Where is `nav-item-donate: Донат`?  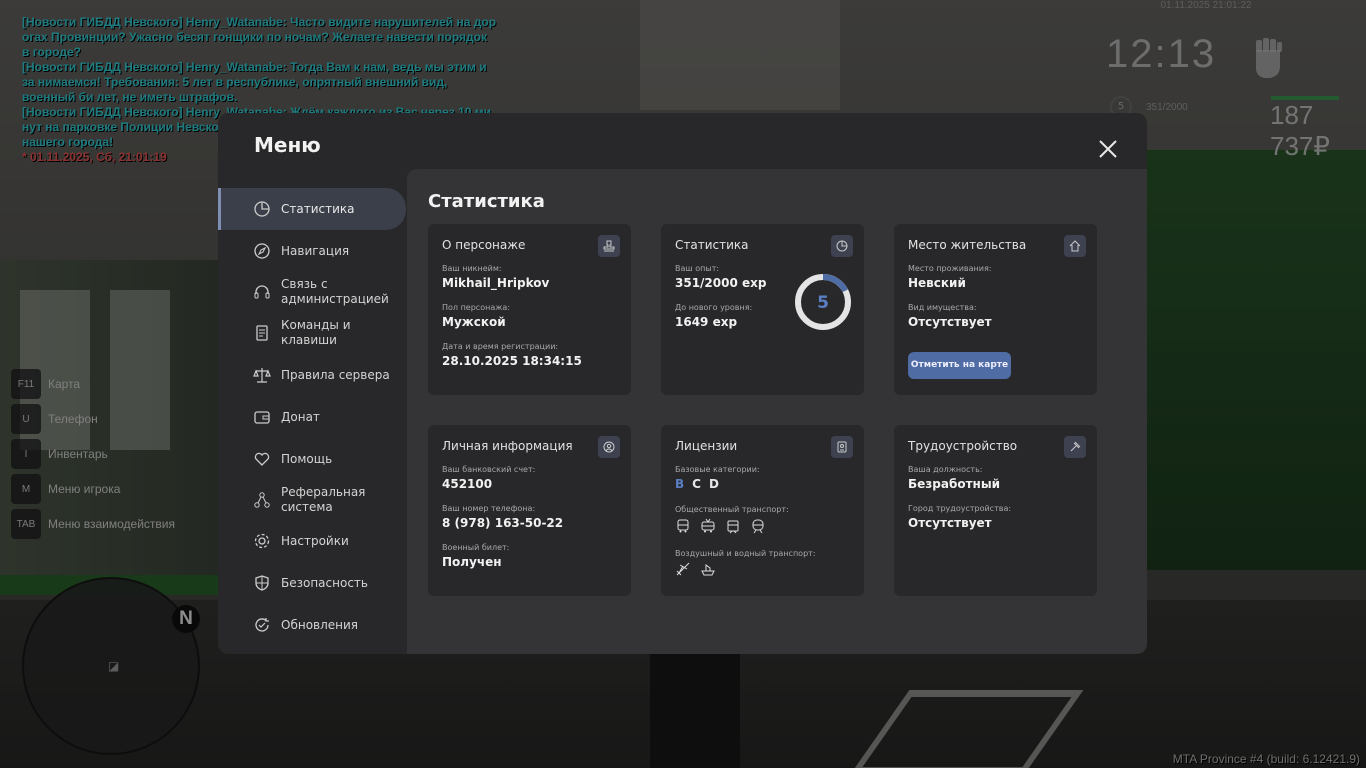 nav-item-donate: Донат is located at coordinates (312, 417).